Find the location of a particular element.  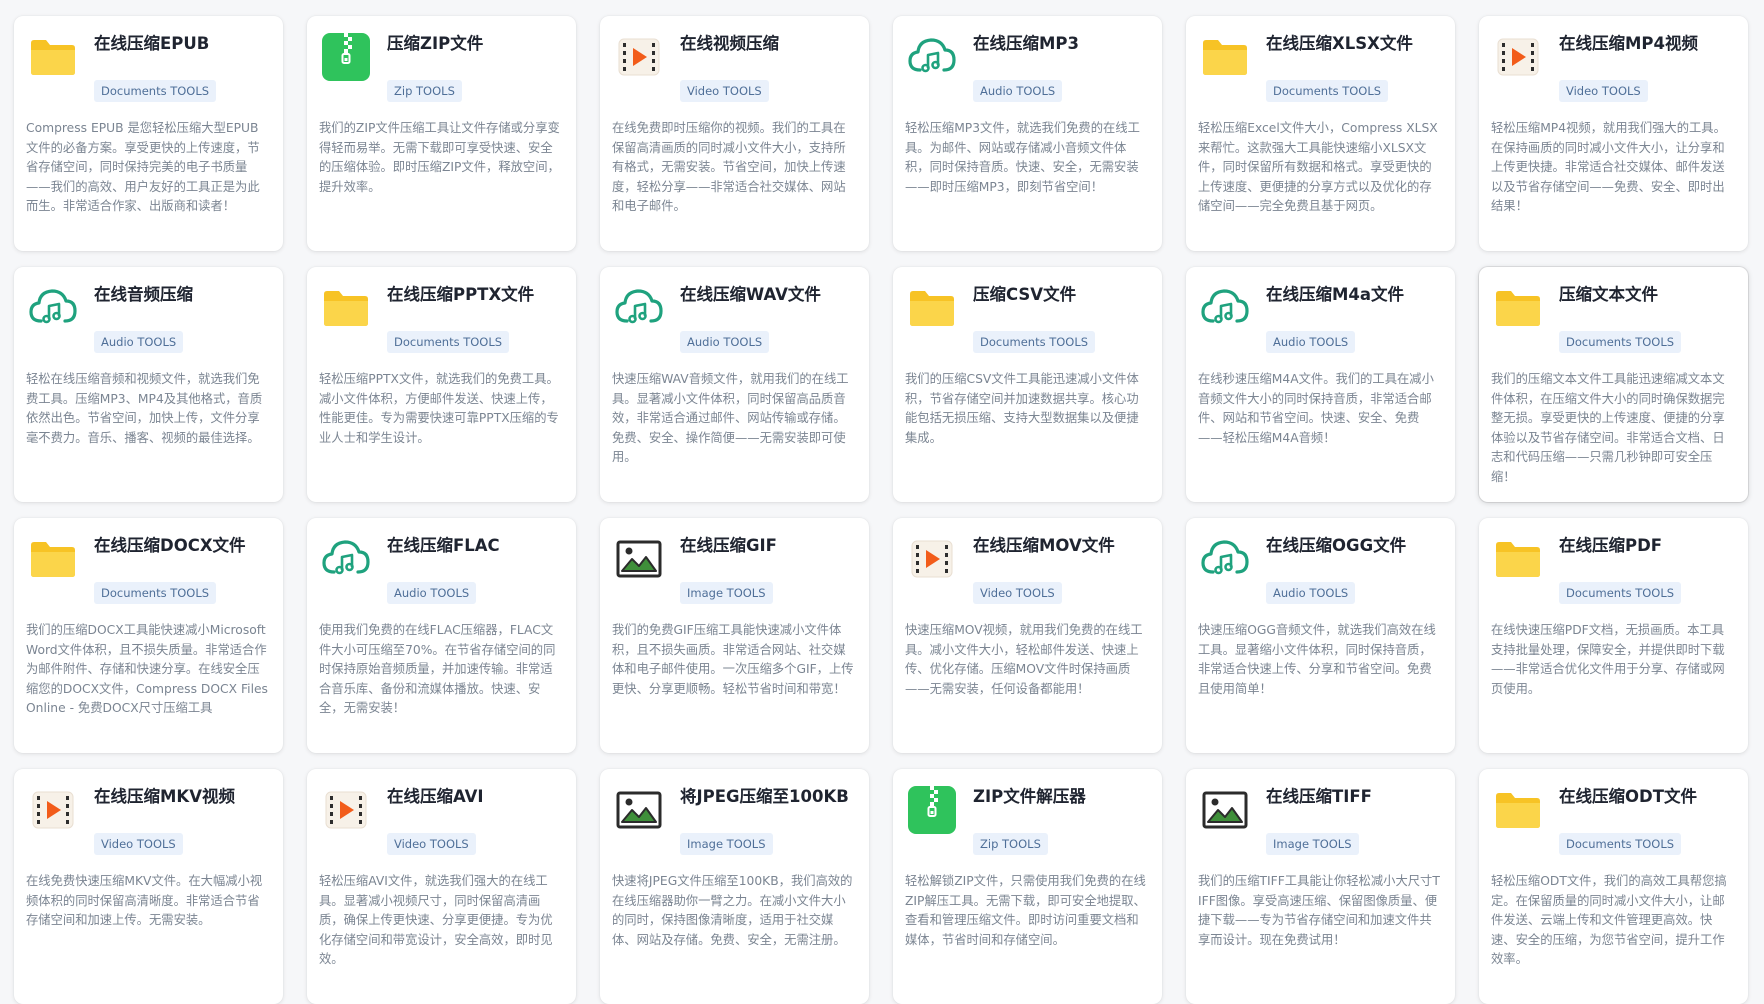

tool-title: 在线压缩XLSX文件 is located at coordinates (1339, 44).